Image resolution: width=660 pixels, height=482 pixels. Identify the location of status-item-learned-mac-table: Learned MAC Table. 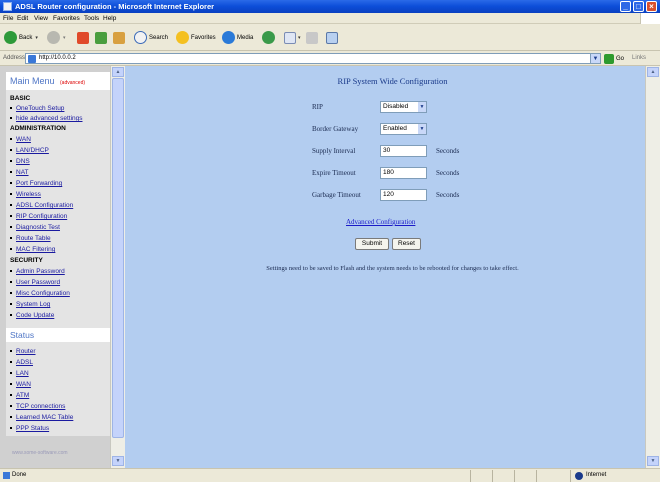
(41, 417).